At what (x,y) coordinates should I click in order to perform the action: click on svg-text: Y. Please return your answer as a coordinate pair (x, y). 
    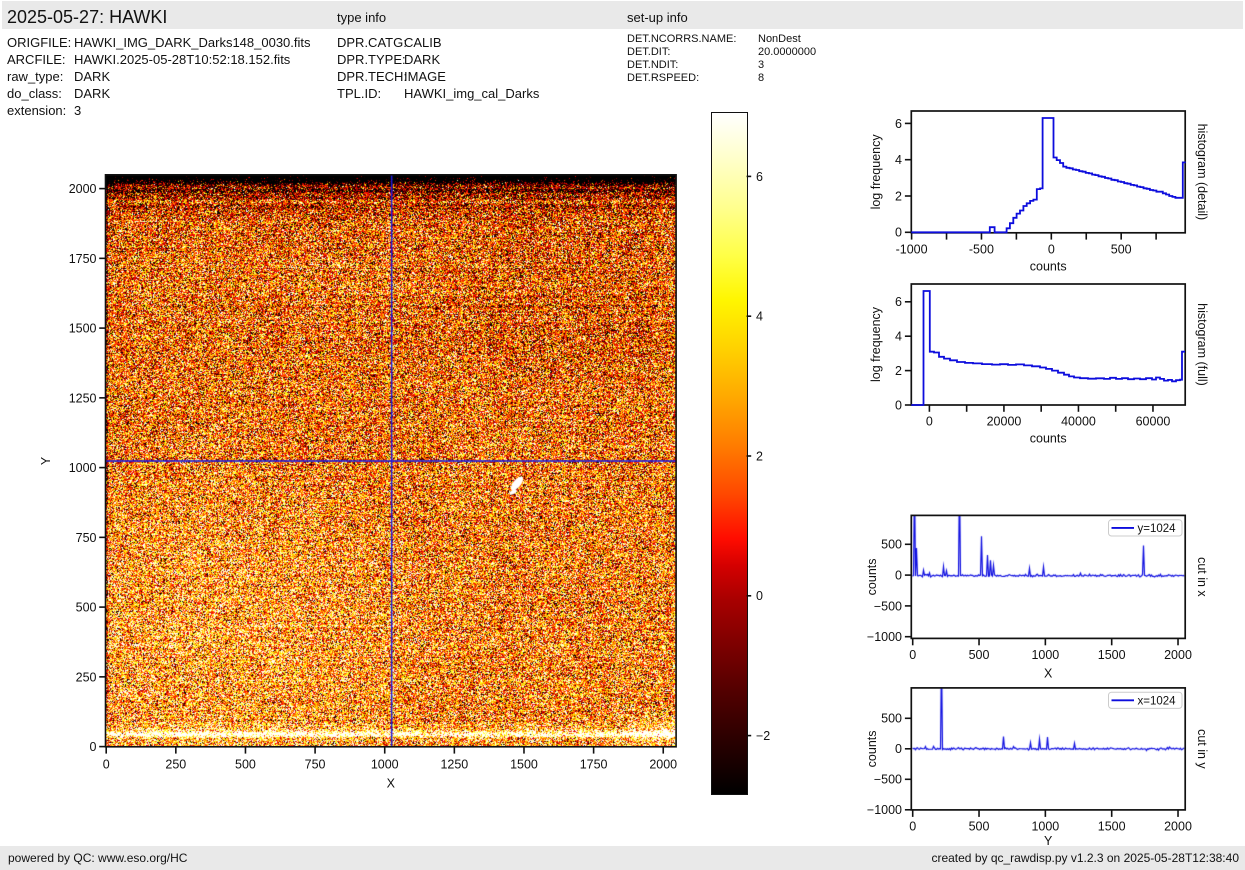
    Looking at the image, I should click on (46, 460).